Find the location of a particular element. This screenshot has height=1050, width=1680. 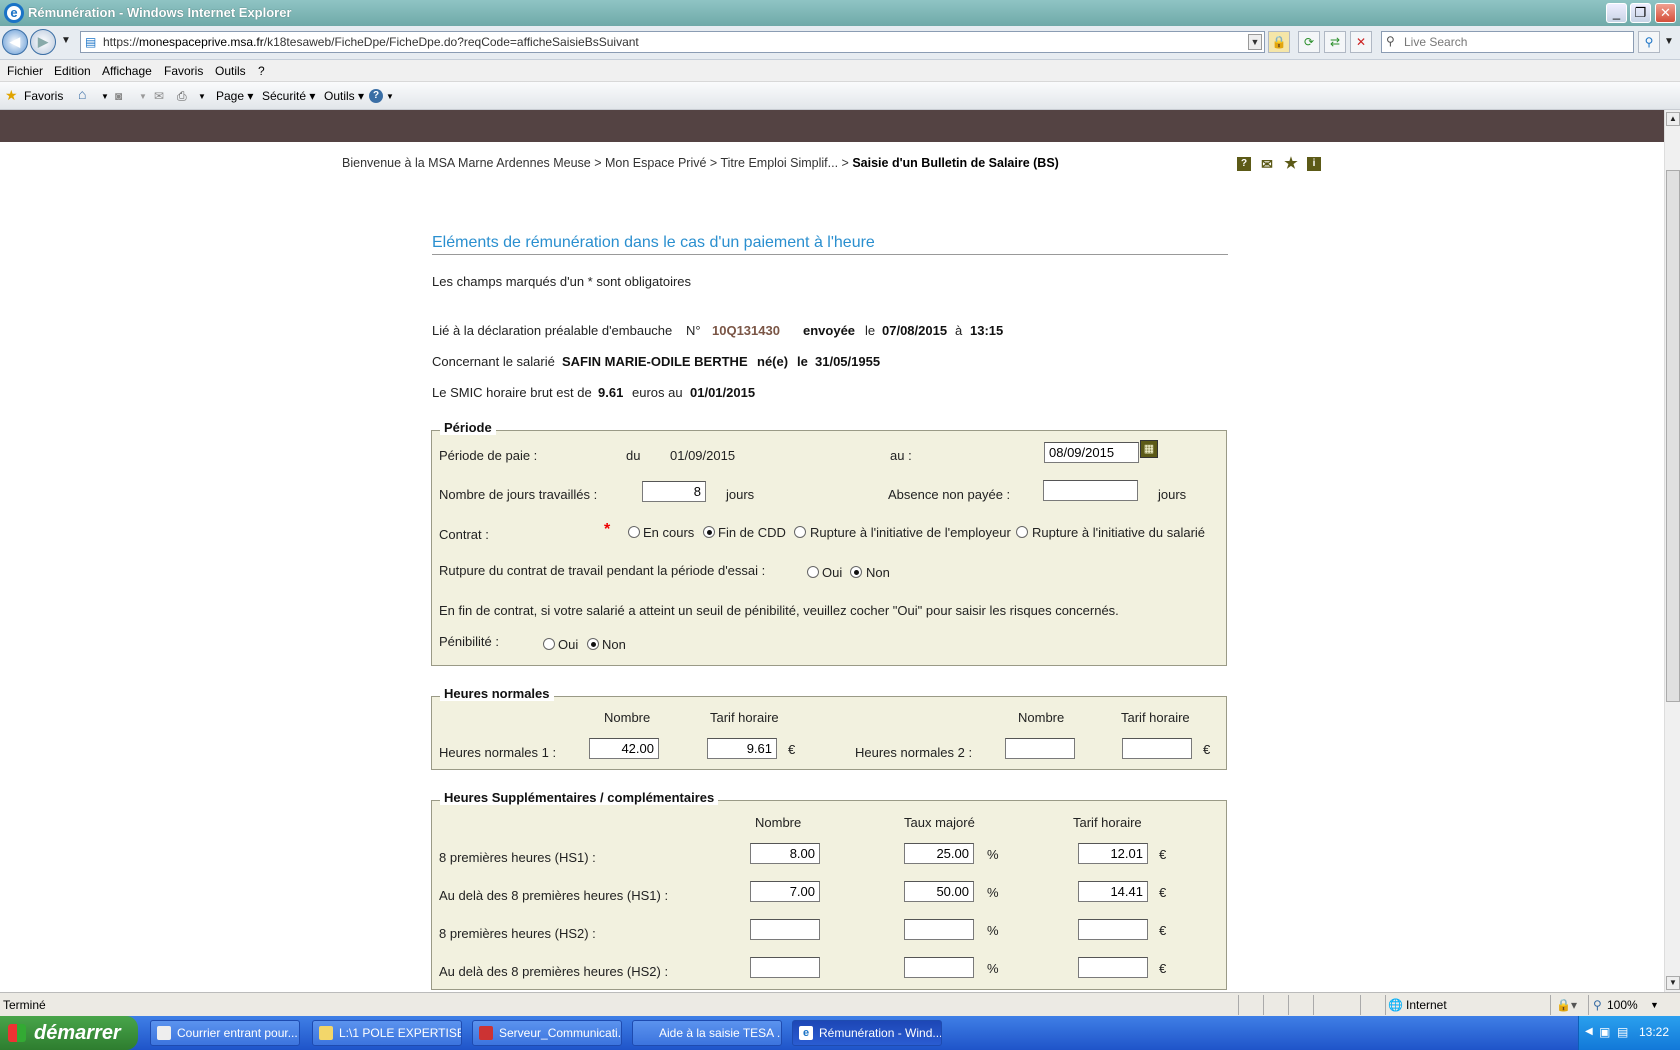

help-page-icon: ? is located at coordinates (1244, 164).